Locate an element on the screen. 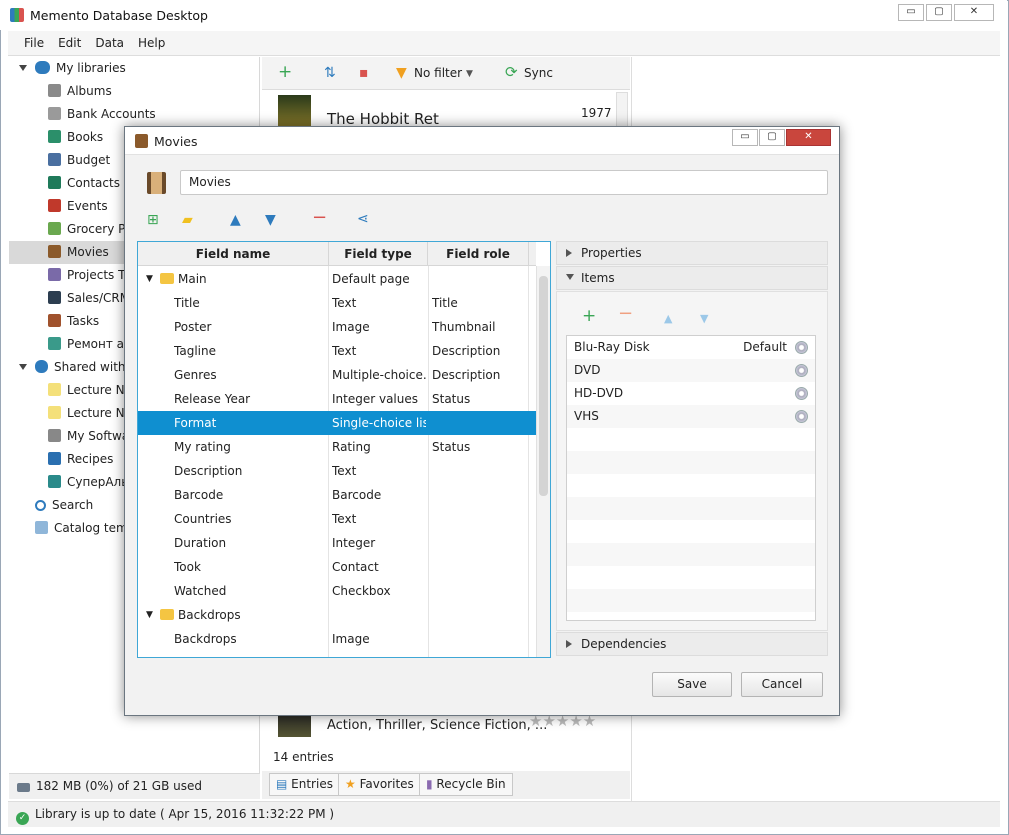  items-section: Items is located at coordinates (692, 278).